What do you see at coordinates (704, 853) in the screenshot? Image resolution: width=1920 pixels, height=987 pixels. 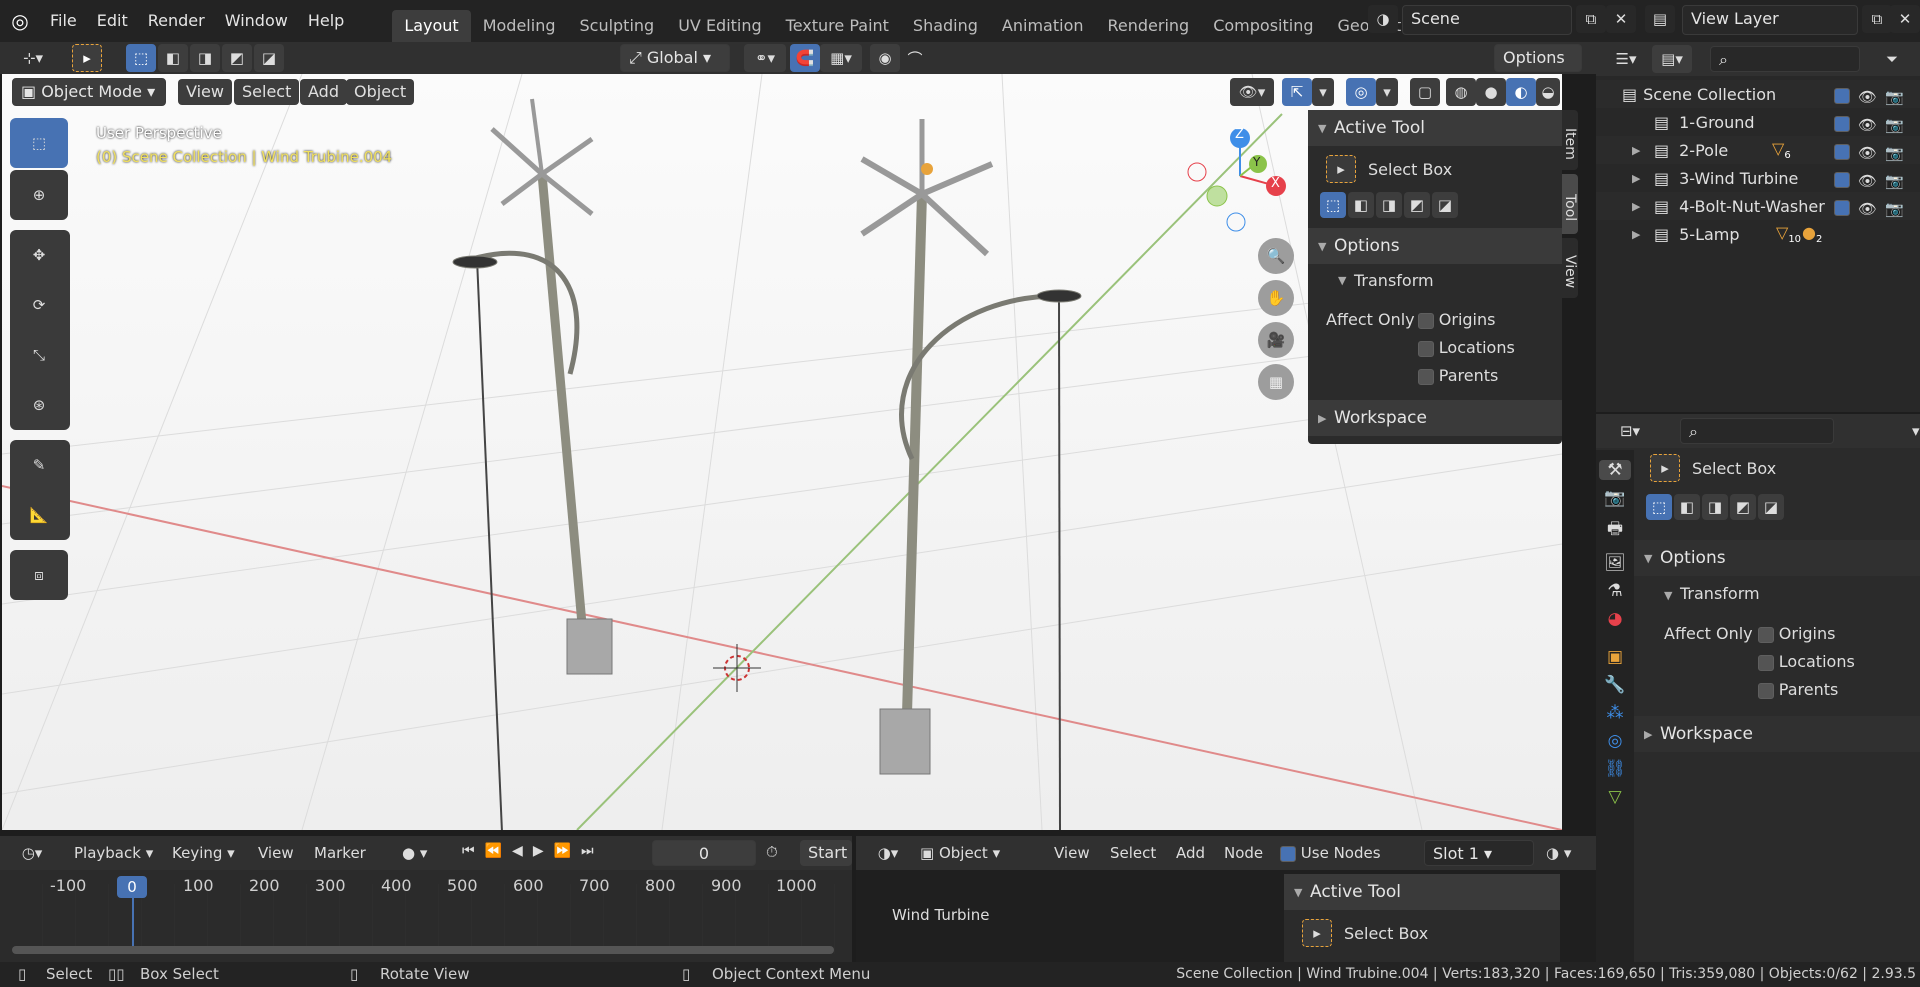 I see `current-frame-field: 0` at bounding box center [704, 853].